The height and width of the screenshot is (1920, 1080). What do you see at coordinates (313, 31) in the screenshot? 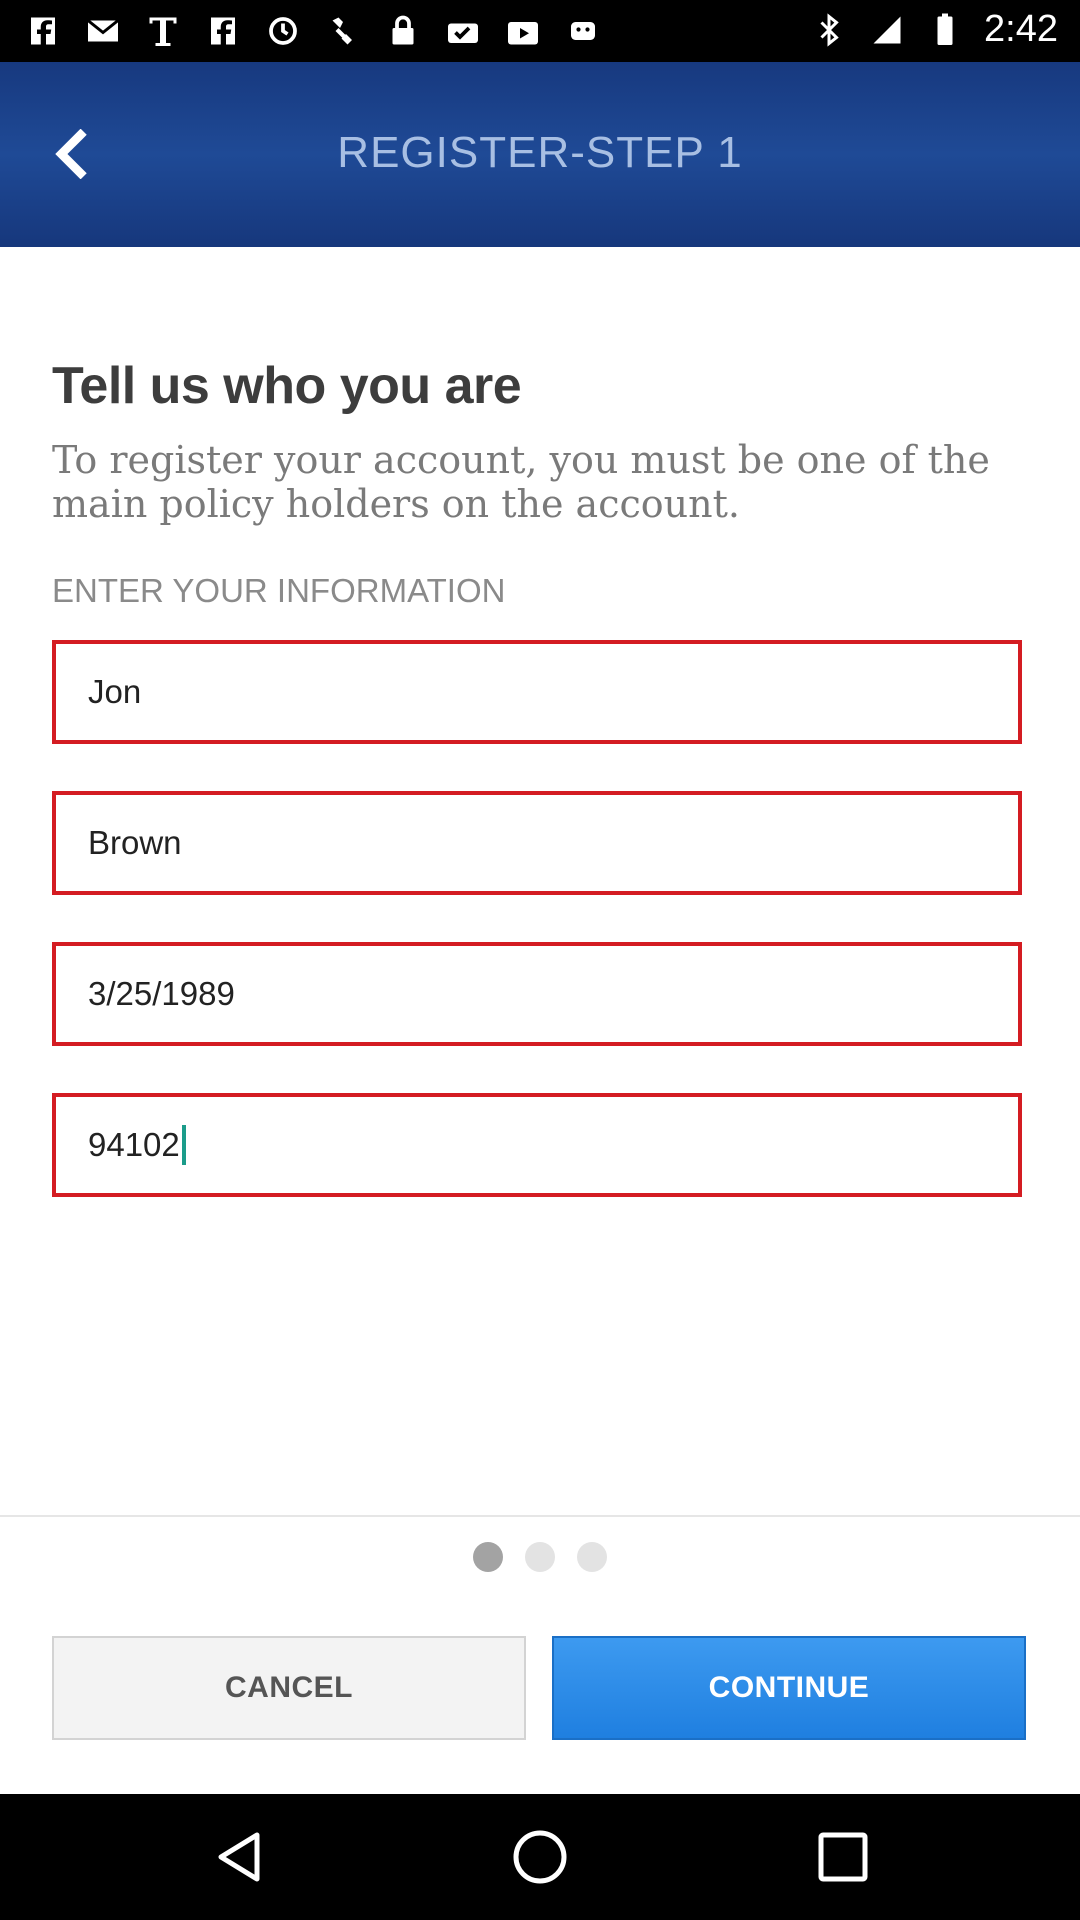
I see `notification-icons` at bounding box center [313, 31].